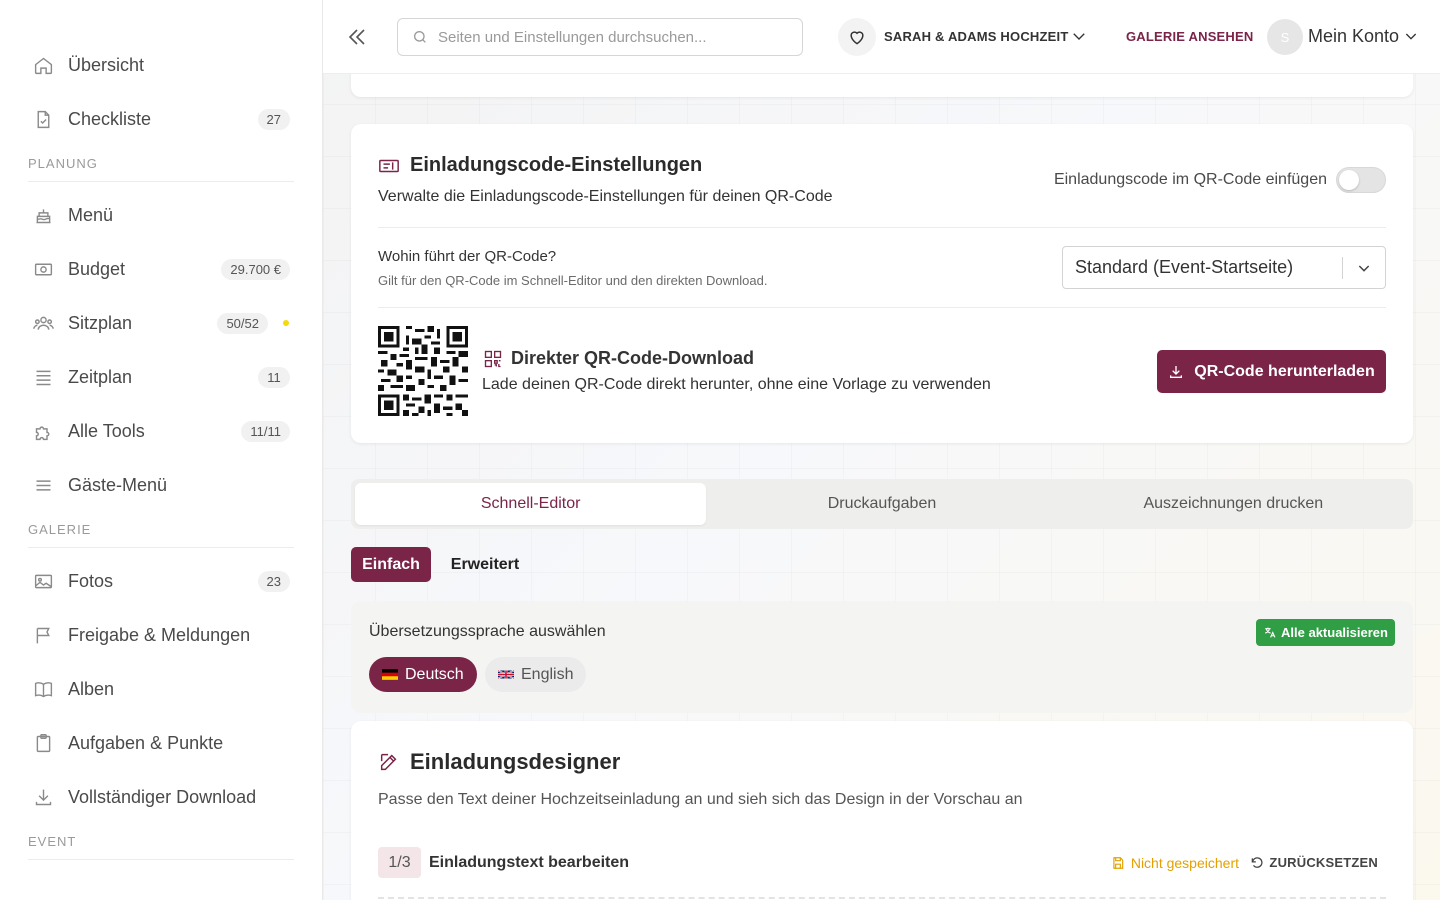 This screenshot has width=1440, height=900. I want to click on sidebar-item-label: Übersicht, so click(106, 64).